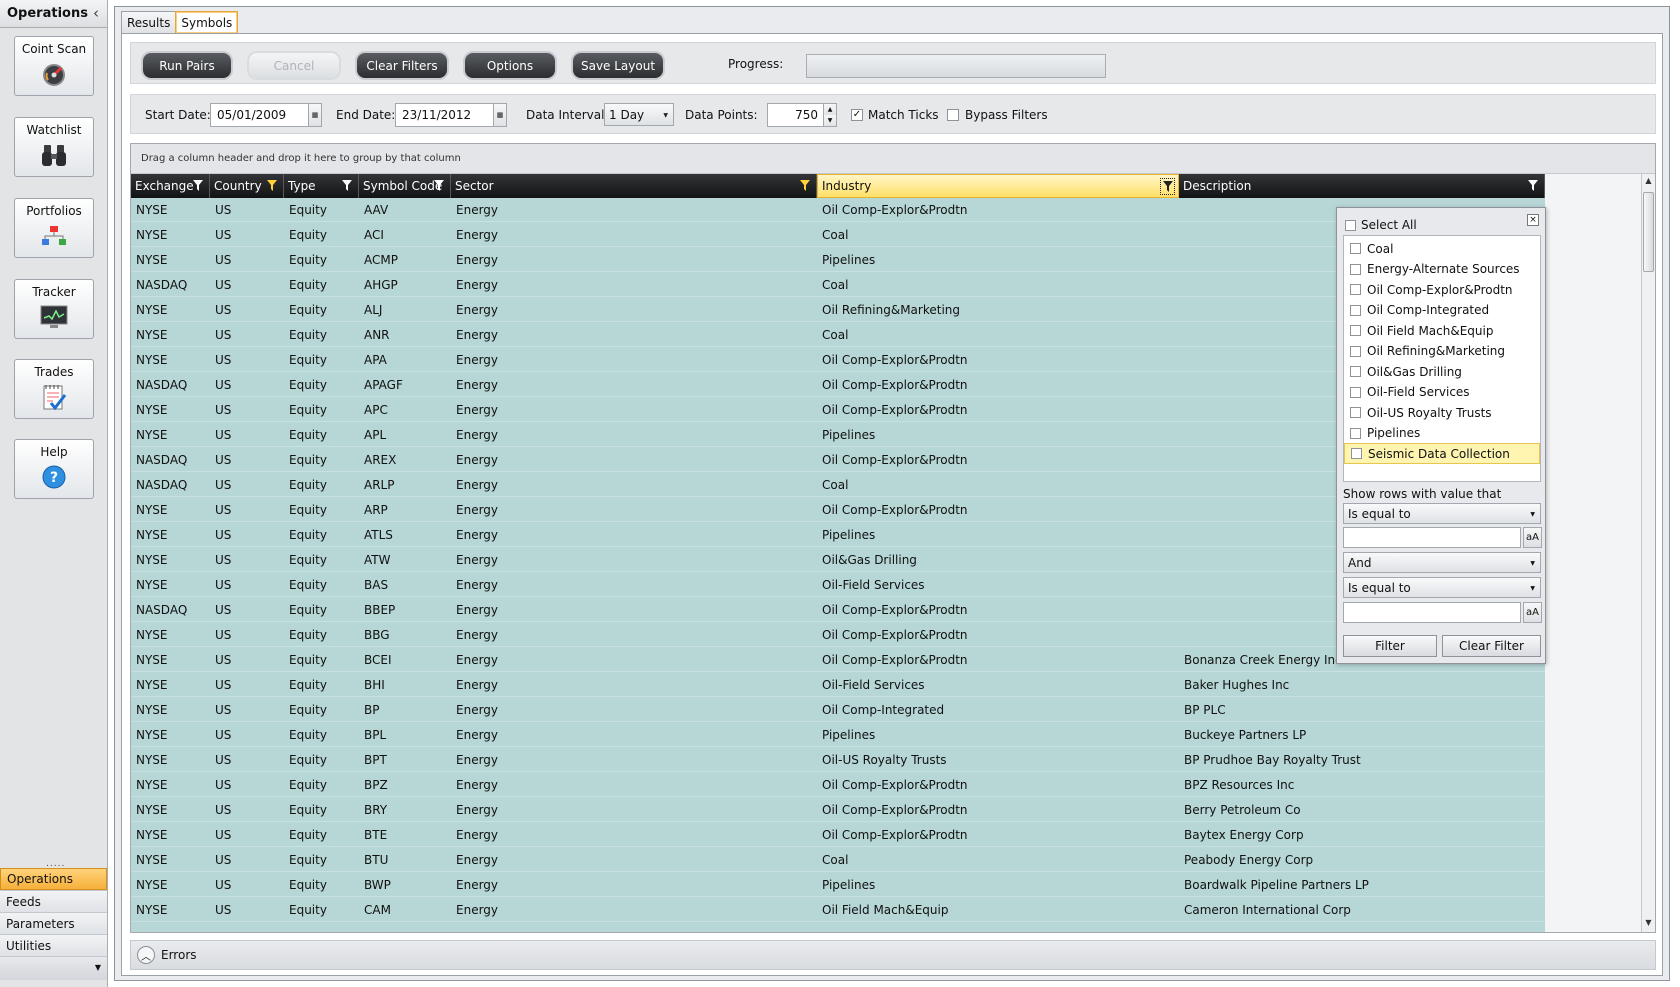  What do you see at coordinates (54, 389) in the screenshot?
I see `trades-button: Trades` at bounding box center [54, 389].